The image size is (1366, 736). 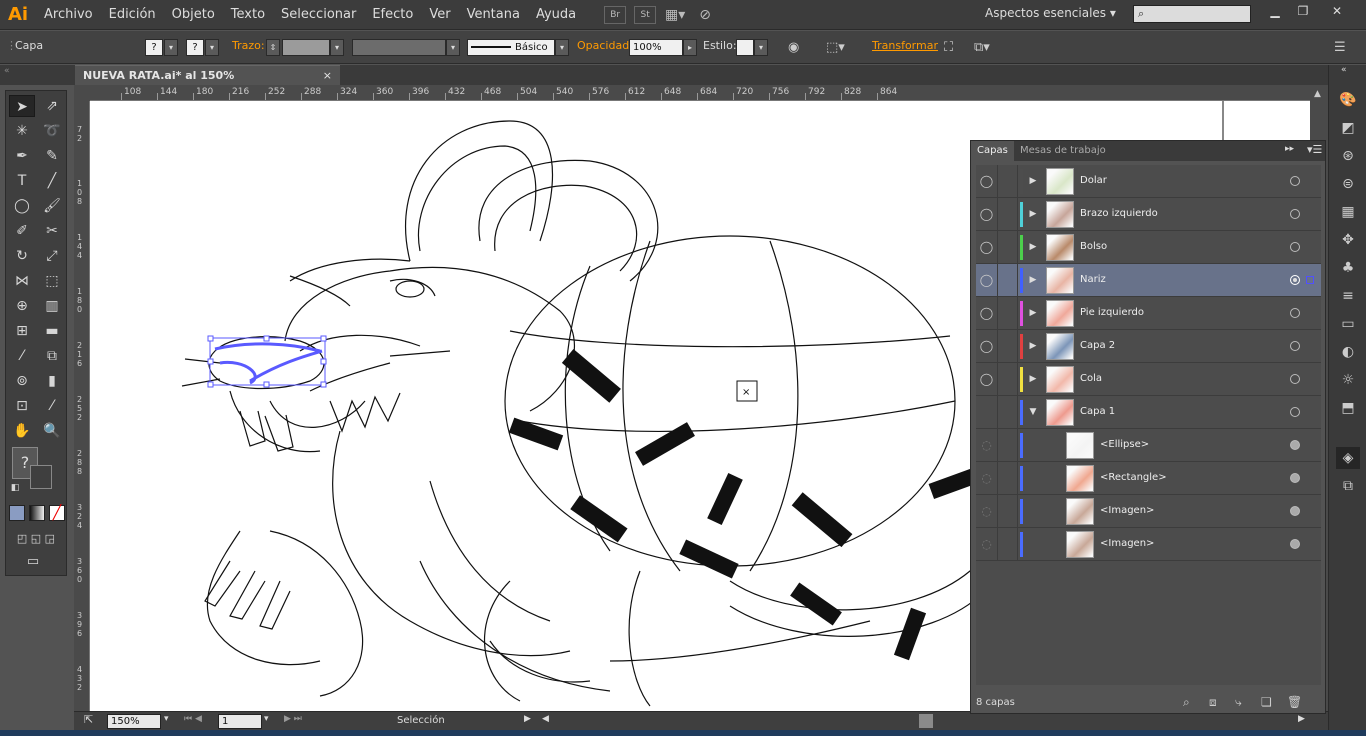 What do you see at coordinates (17, 513) in the screenshot?
I see `color-mode-icon` at bounding box center [17, 513].